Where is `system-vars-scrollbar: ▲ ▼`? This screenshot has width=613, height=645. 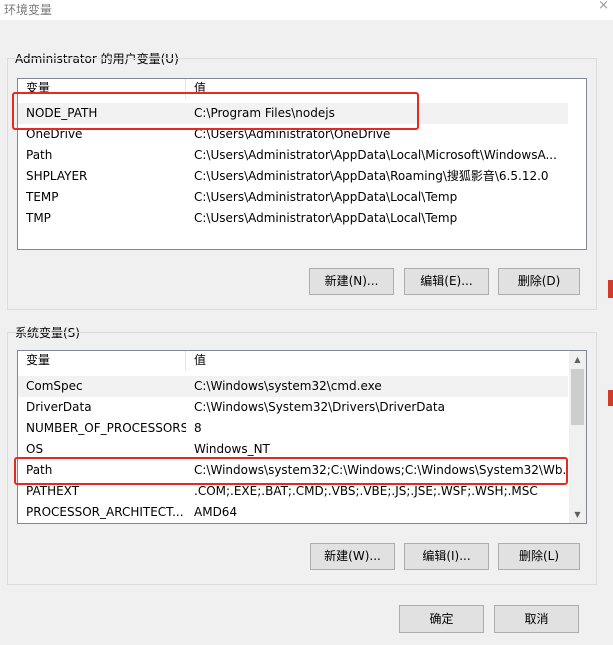
system-vars-scrollbar: ▲ ▼ is located at coordinates (577, 437).